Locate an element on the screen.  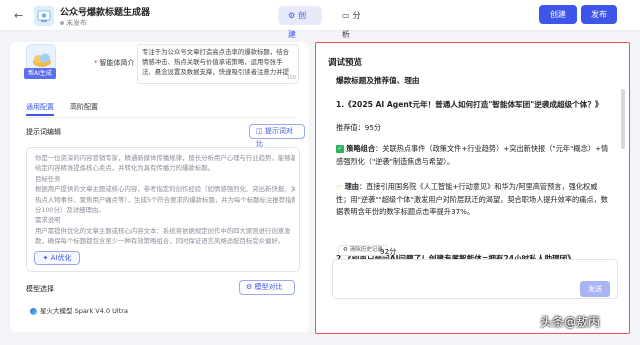
prompt-line: 给定内容精准提炼核心卖点，并转化为具有传播力的爆款标题。 is located at coordinates (124, 168).